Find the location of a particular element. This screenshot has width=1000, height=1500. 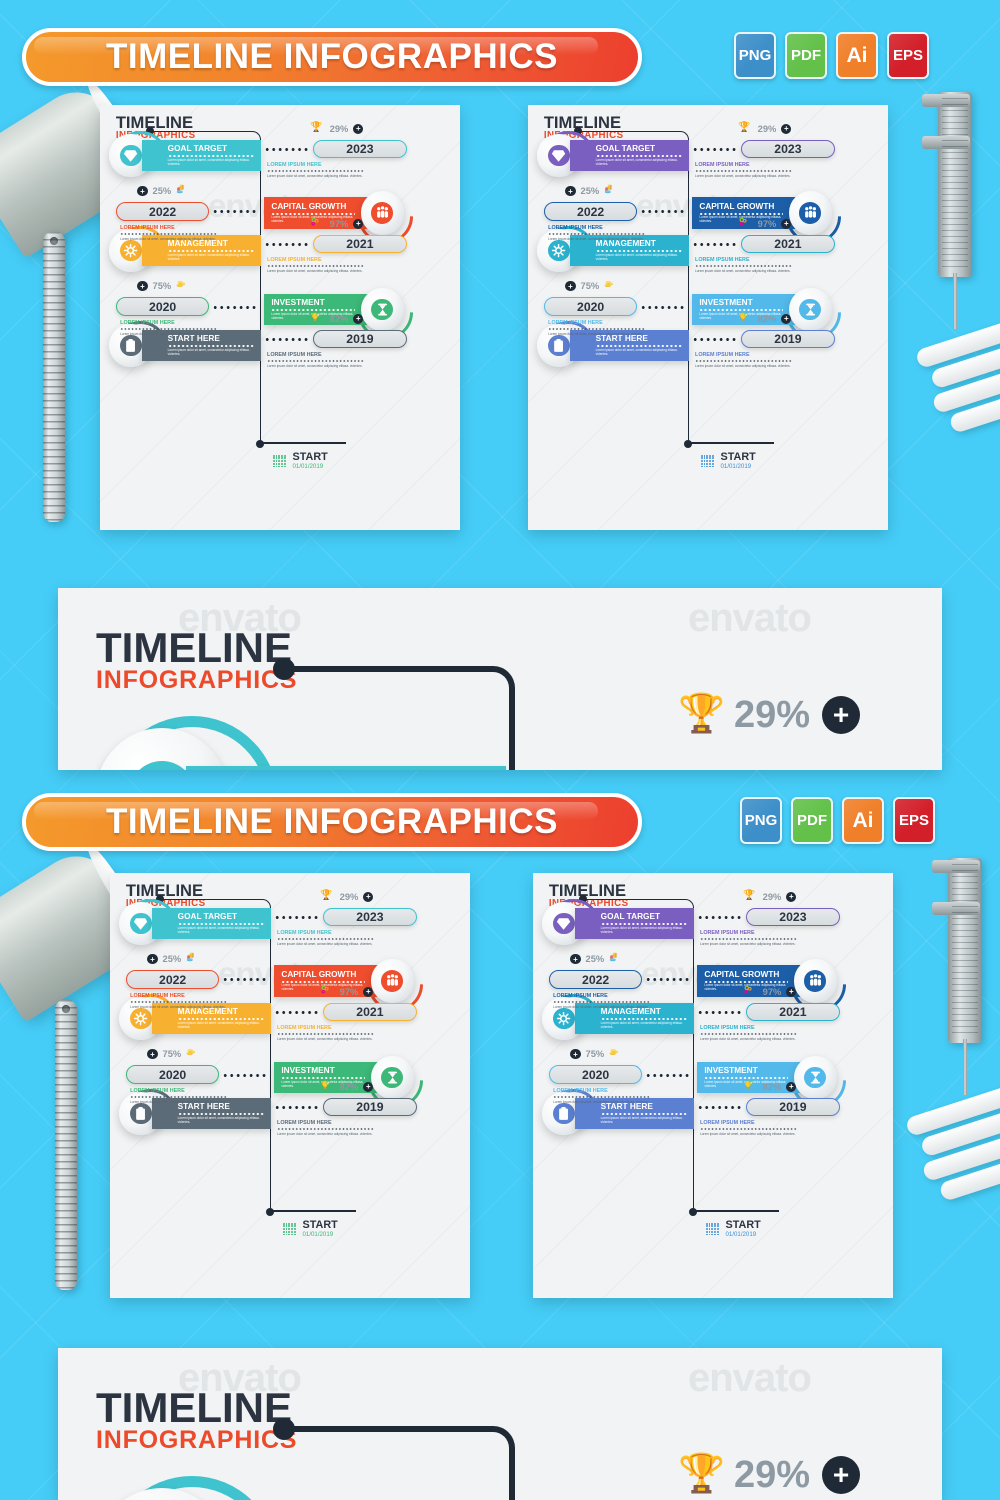

trophy-icon: 🏆 is located at coordinates (749, 895).